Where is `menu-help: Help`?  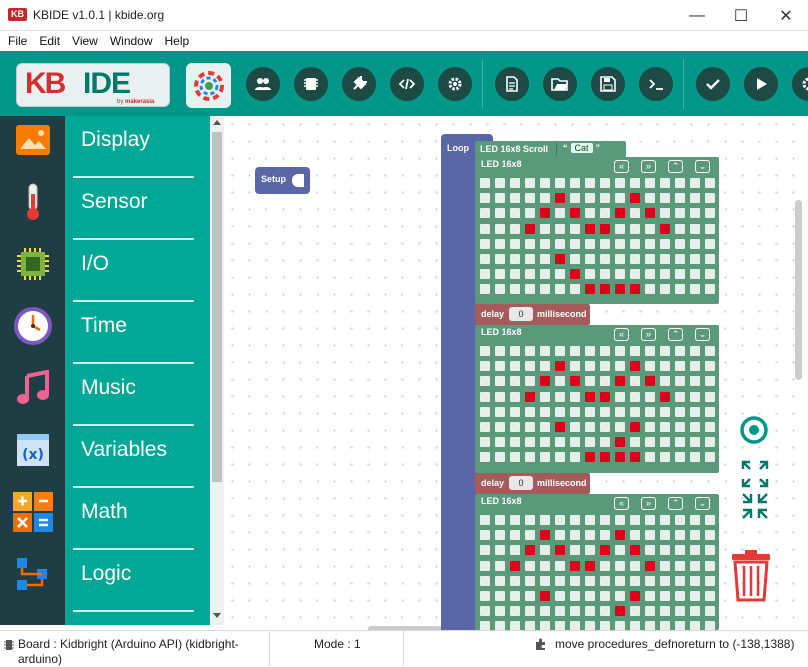 menu-help: Help is located at coordinates (177, 41).